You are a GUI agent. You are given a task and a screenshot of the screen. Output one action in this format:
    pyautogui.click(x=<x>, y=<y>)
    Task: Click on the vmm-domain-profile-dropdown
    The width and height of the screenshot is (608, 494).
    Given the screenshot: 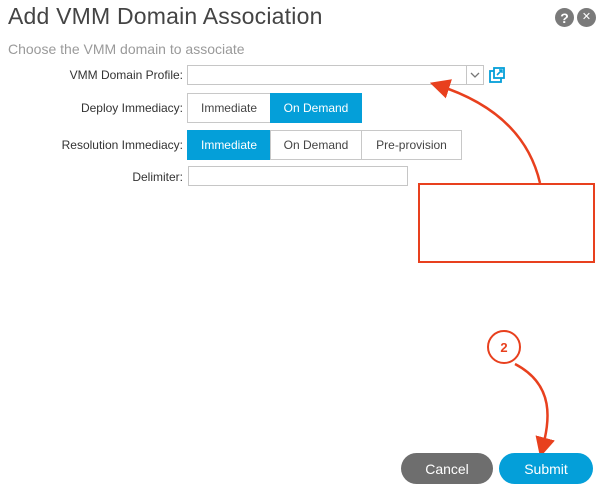 What is the action you would take?
    pyautogui.click(x=475, y=75)
    